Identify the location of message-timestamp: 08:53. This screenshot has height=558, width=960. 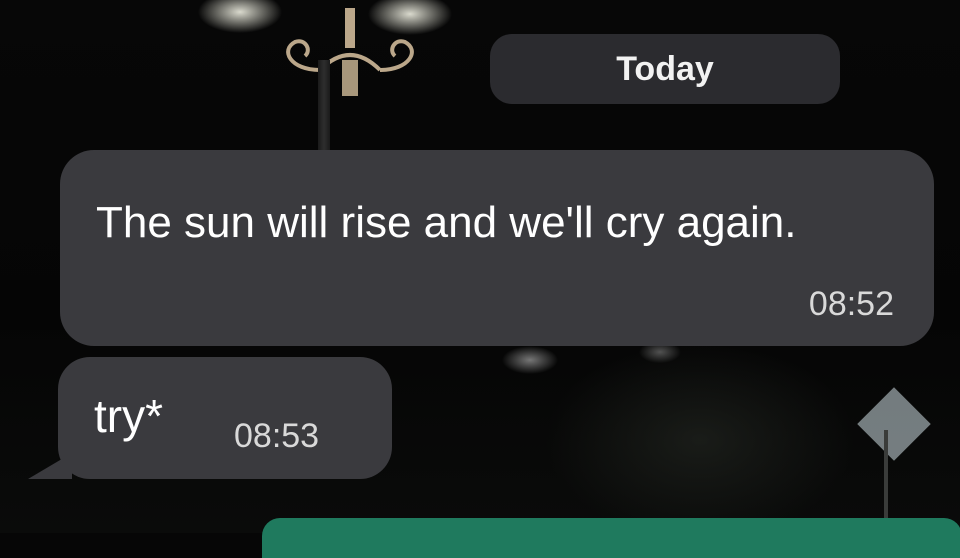
(277, 436).